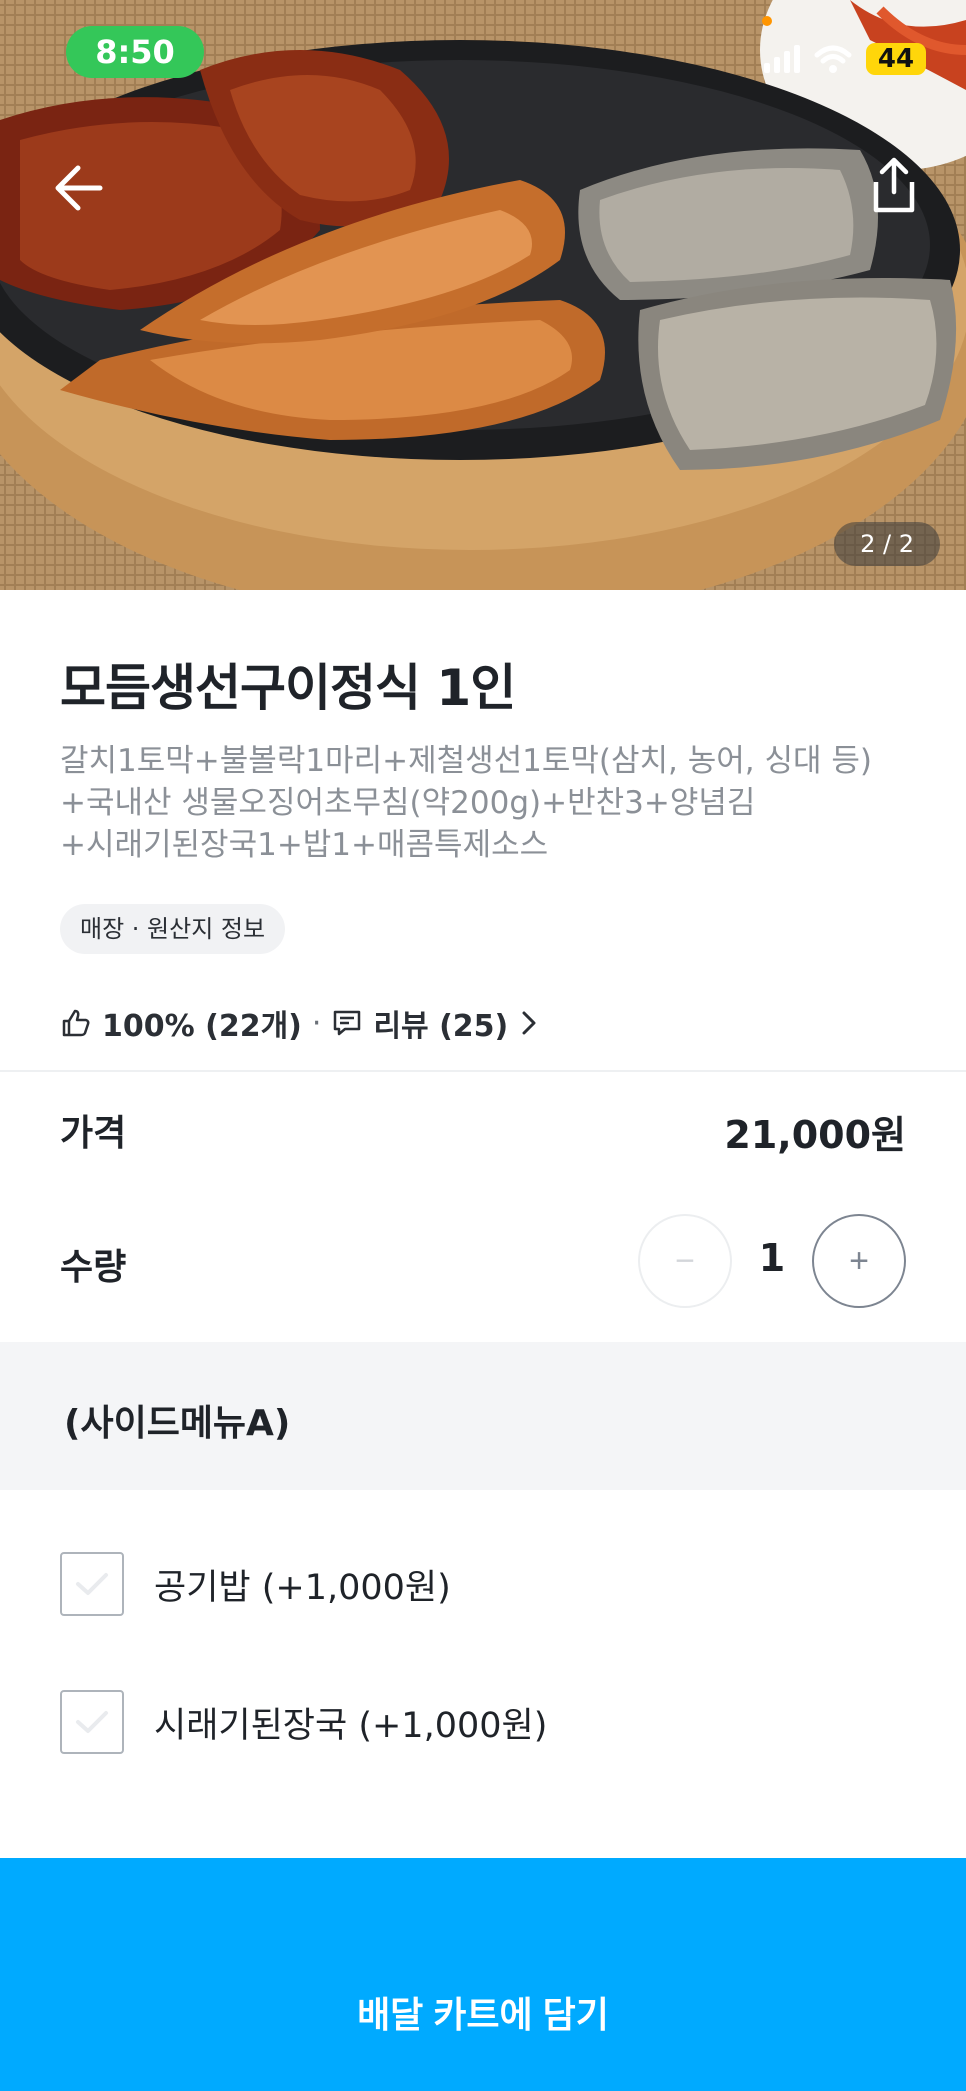 This screenshot has width=966, height=2091. Describe the element at coordinates (135, 52) in the screenshot. I see `status-time: 8:50` at that location.